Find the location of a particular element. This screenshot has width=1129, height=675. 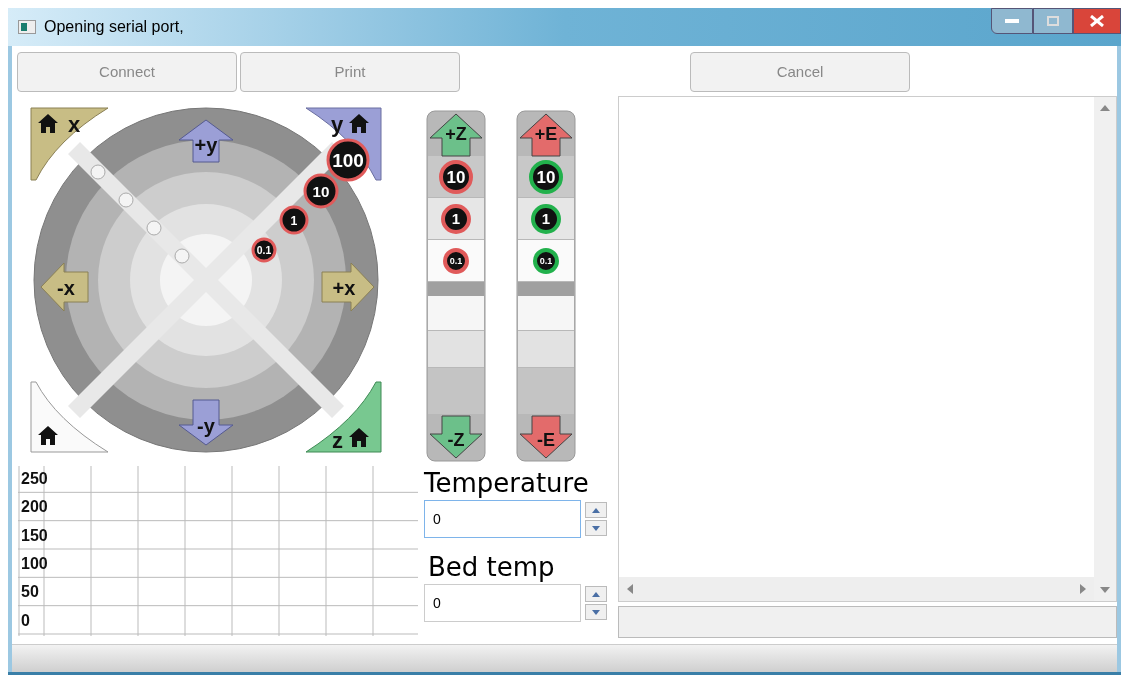

maximize-button is located at coordinates (1053, 21).